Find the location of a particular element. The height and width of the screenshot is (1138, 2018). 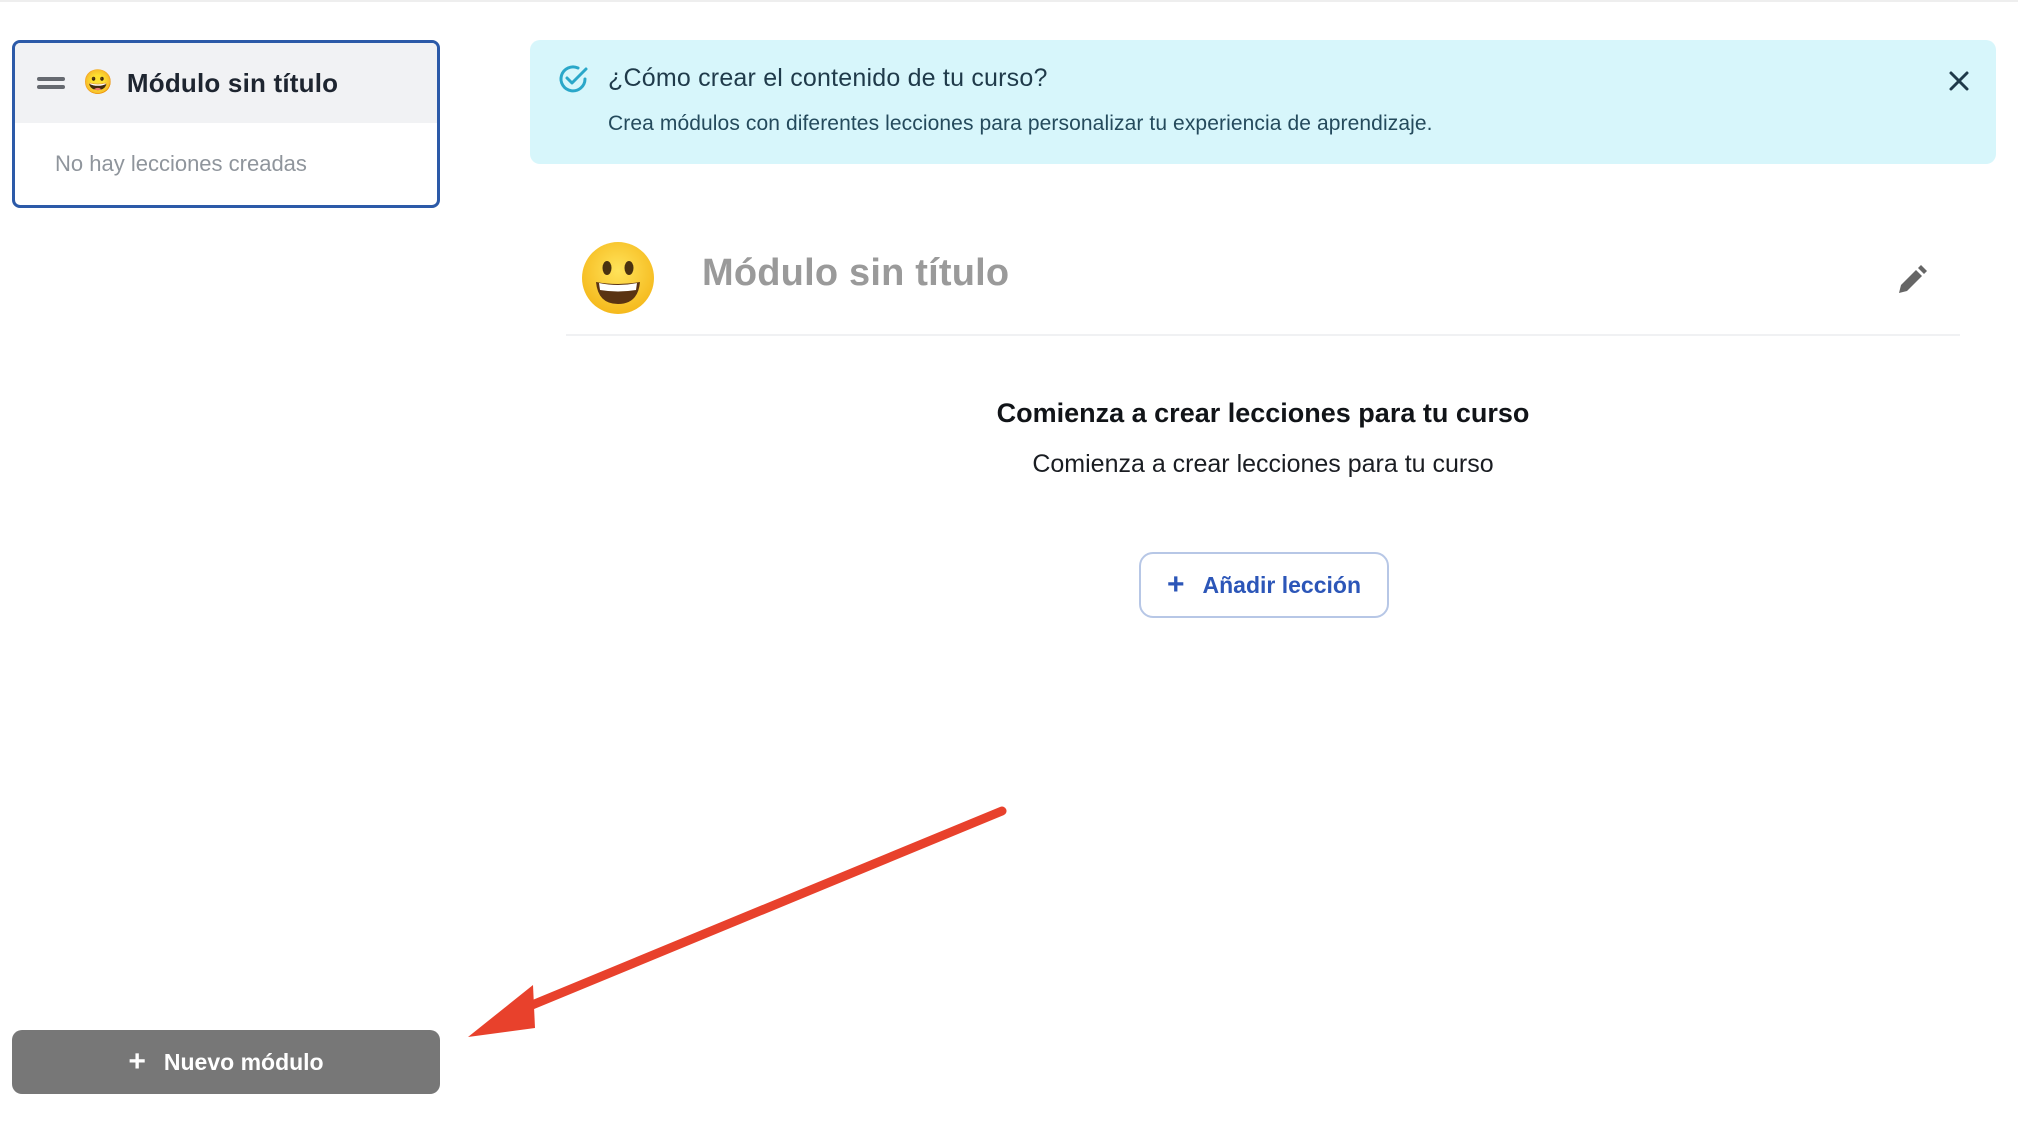

module-header: Módulo sin título is located at coordinates (1263, 284).